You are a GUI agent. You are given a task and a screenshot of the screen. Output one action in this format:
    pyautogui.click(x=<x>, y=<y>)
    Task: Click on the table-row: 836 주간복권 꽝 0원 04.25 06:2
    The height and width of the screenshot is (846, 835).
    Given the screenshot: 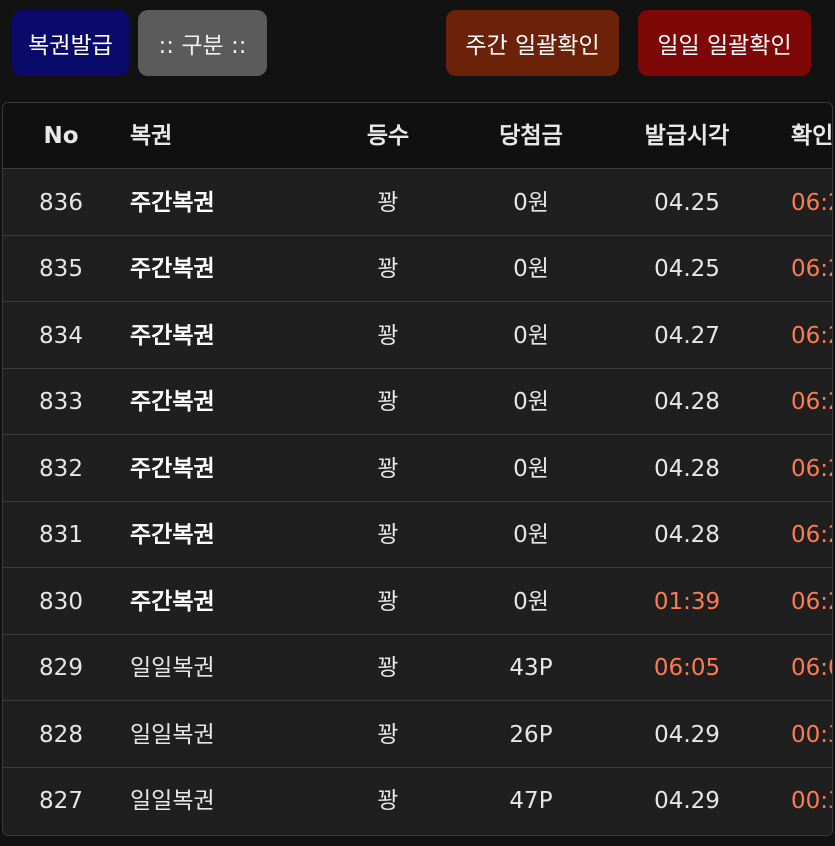 What is the action you would take?
    pyautogui.click(x=417, y=202)
    